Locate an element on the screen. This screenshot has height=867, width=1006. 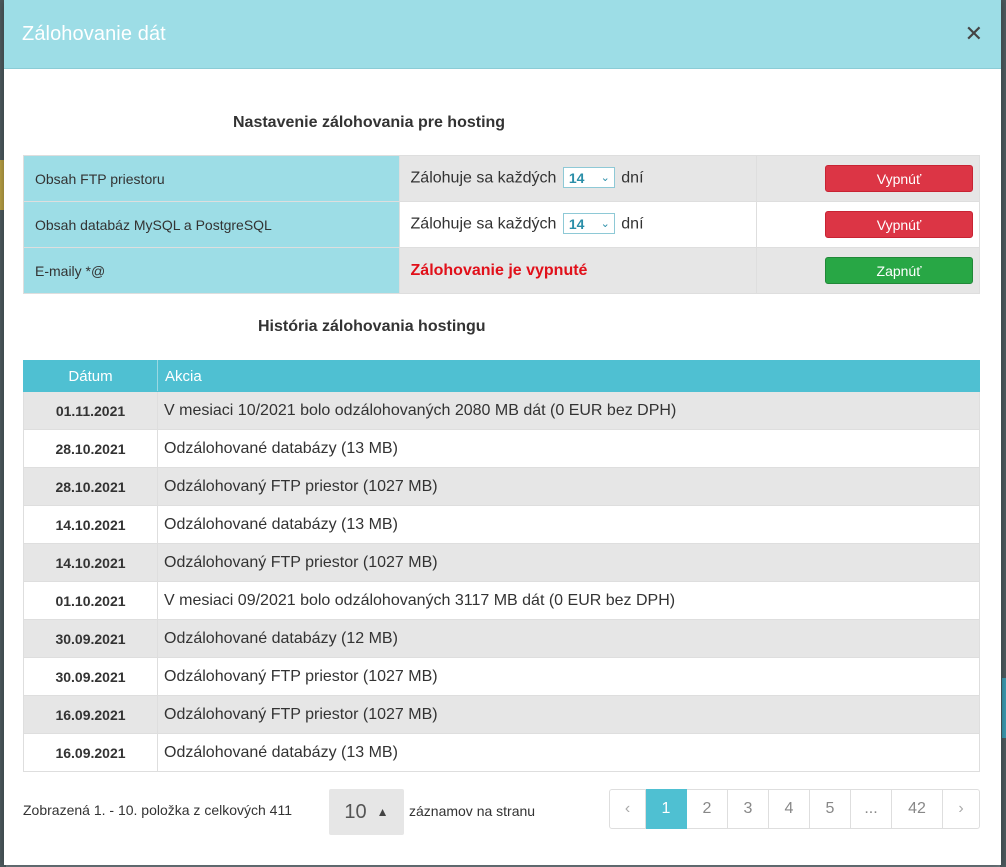
settings-row-label: E-maily *@ is located at coordinates (211, 270).